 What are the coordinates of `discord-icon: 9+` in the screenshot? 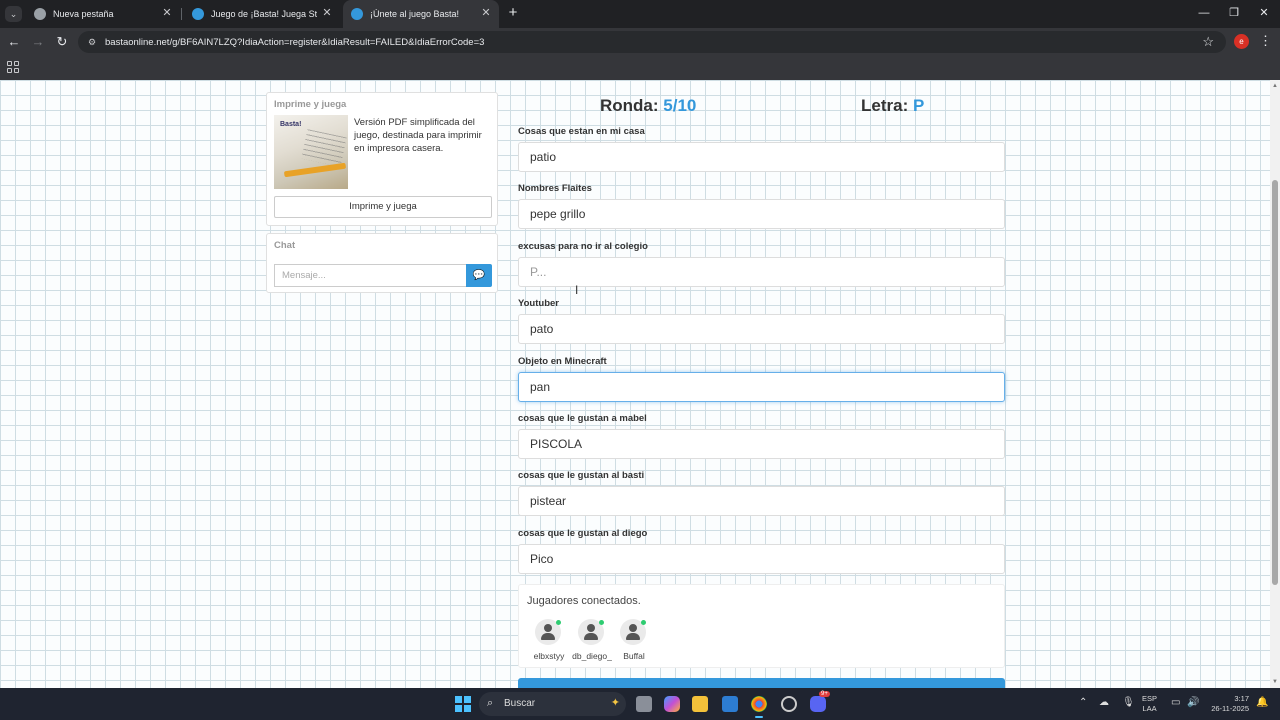 It's located at (820, 701).